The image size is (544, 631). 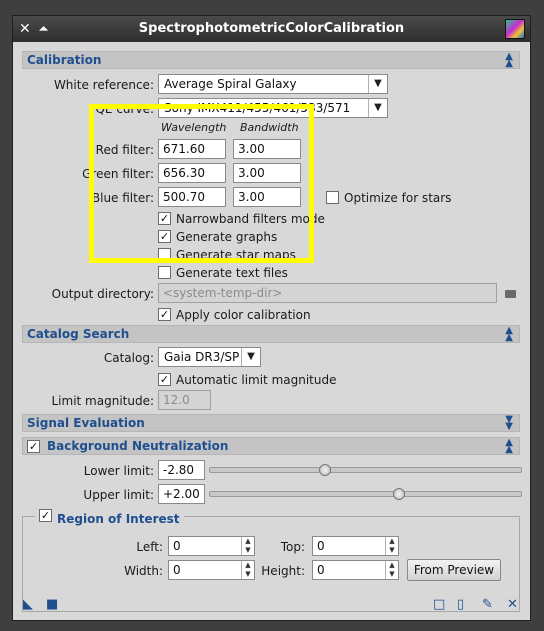 I want to click on documentation-icon: ▯, so click(x=460, y=604).